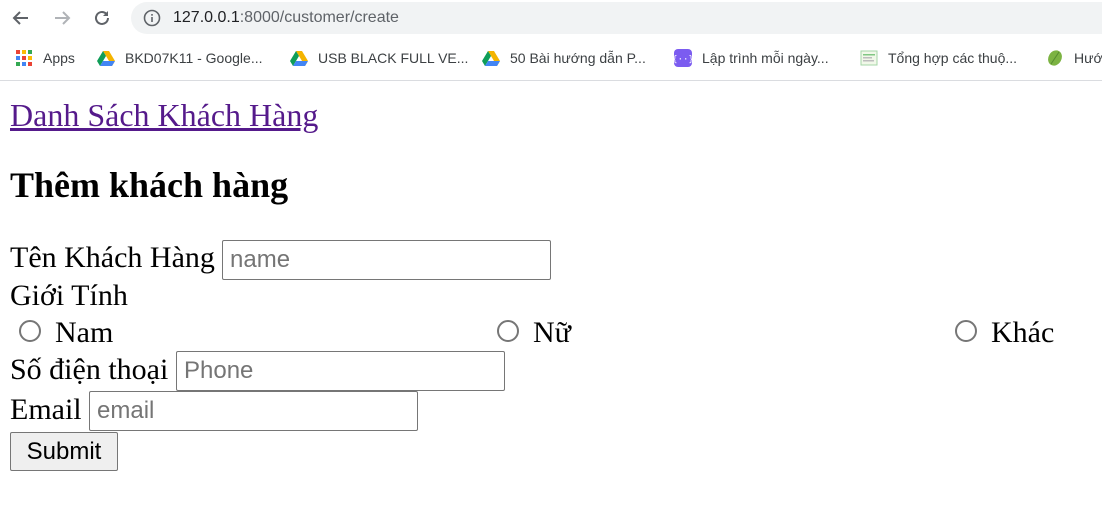 The image size is (1102, 529). I want to click on name-label: Tên Khách Hàng, so click(112, 257).